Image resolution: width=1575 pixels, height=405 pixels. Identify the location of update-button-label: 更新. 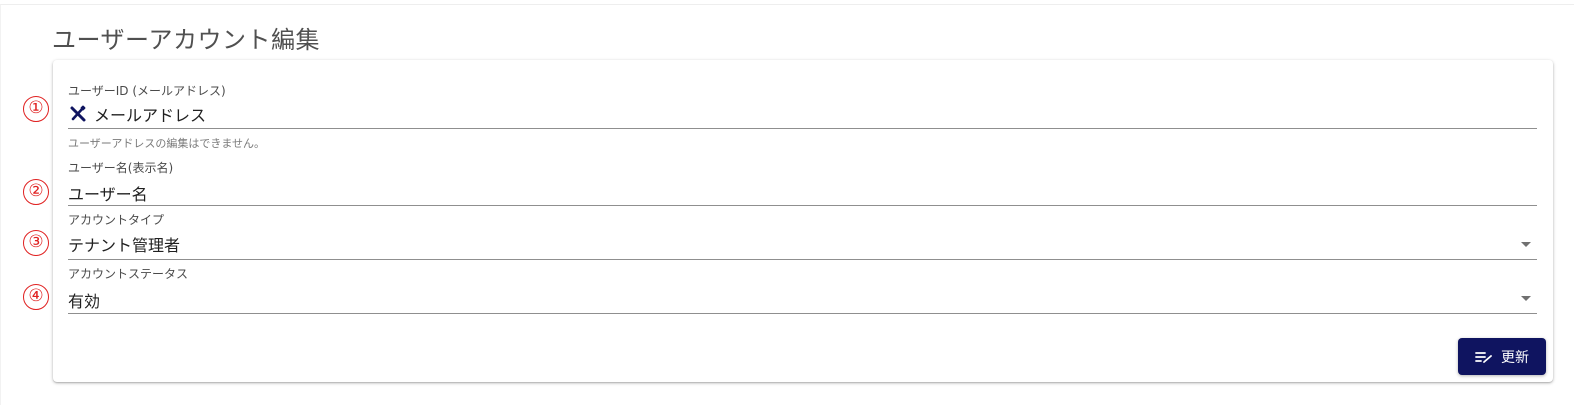
(1515, 357).